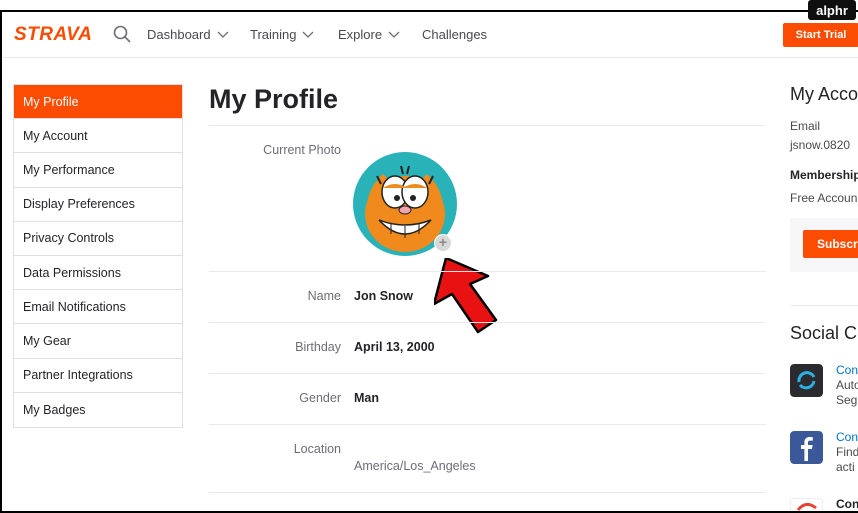 This screenshot has height=513, width=858. I want to click on gender-label: Gender, so click(320, 398).